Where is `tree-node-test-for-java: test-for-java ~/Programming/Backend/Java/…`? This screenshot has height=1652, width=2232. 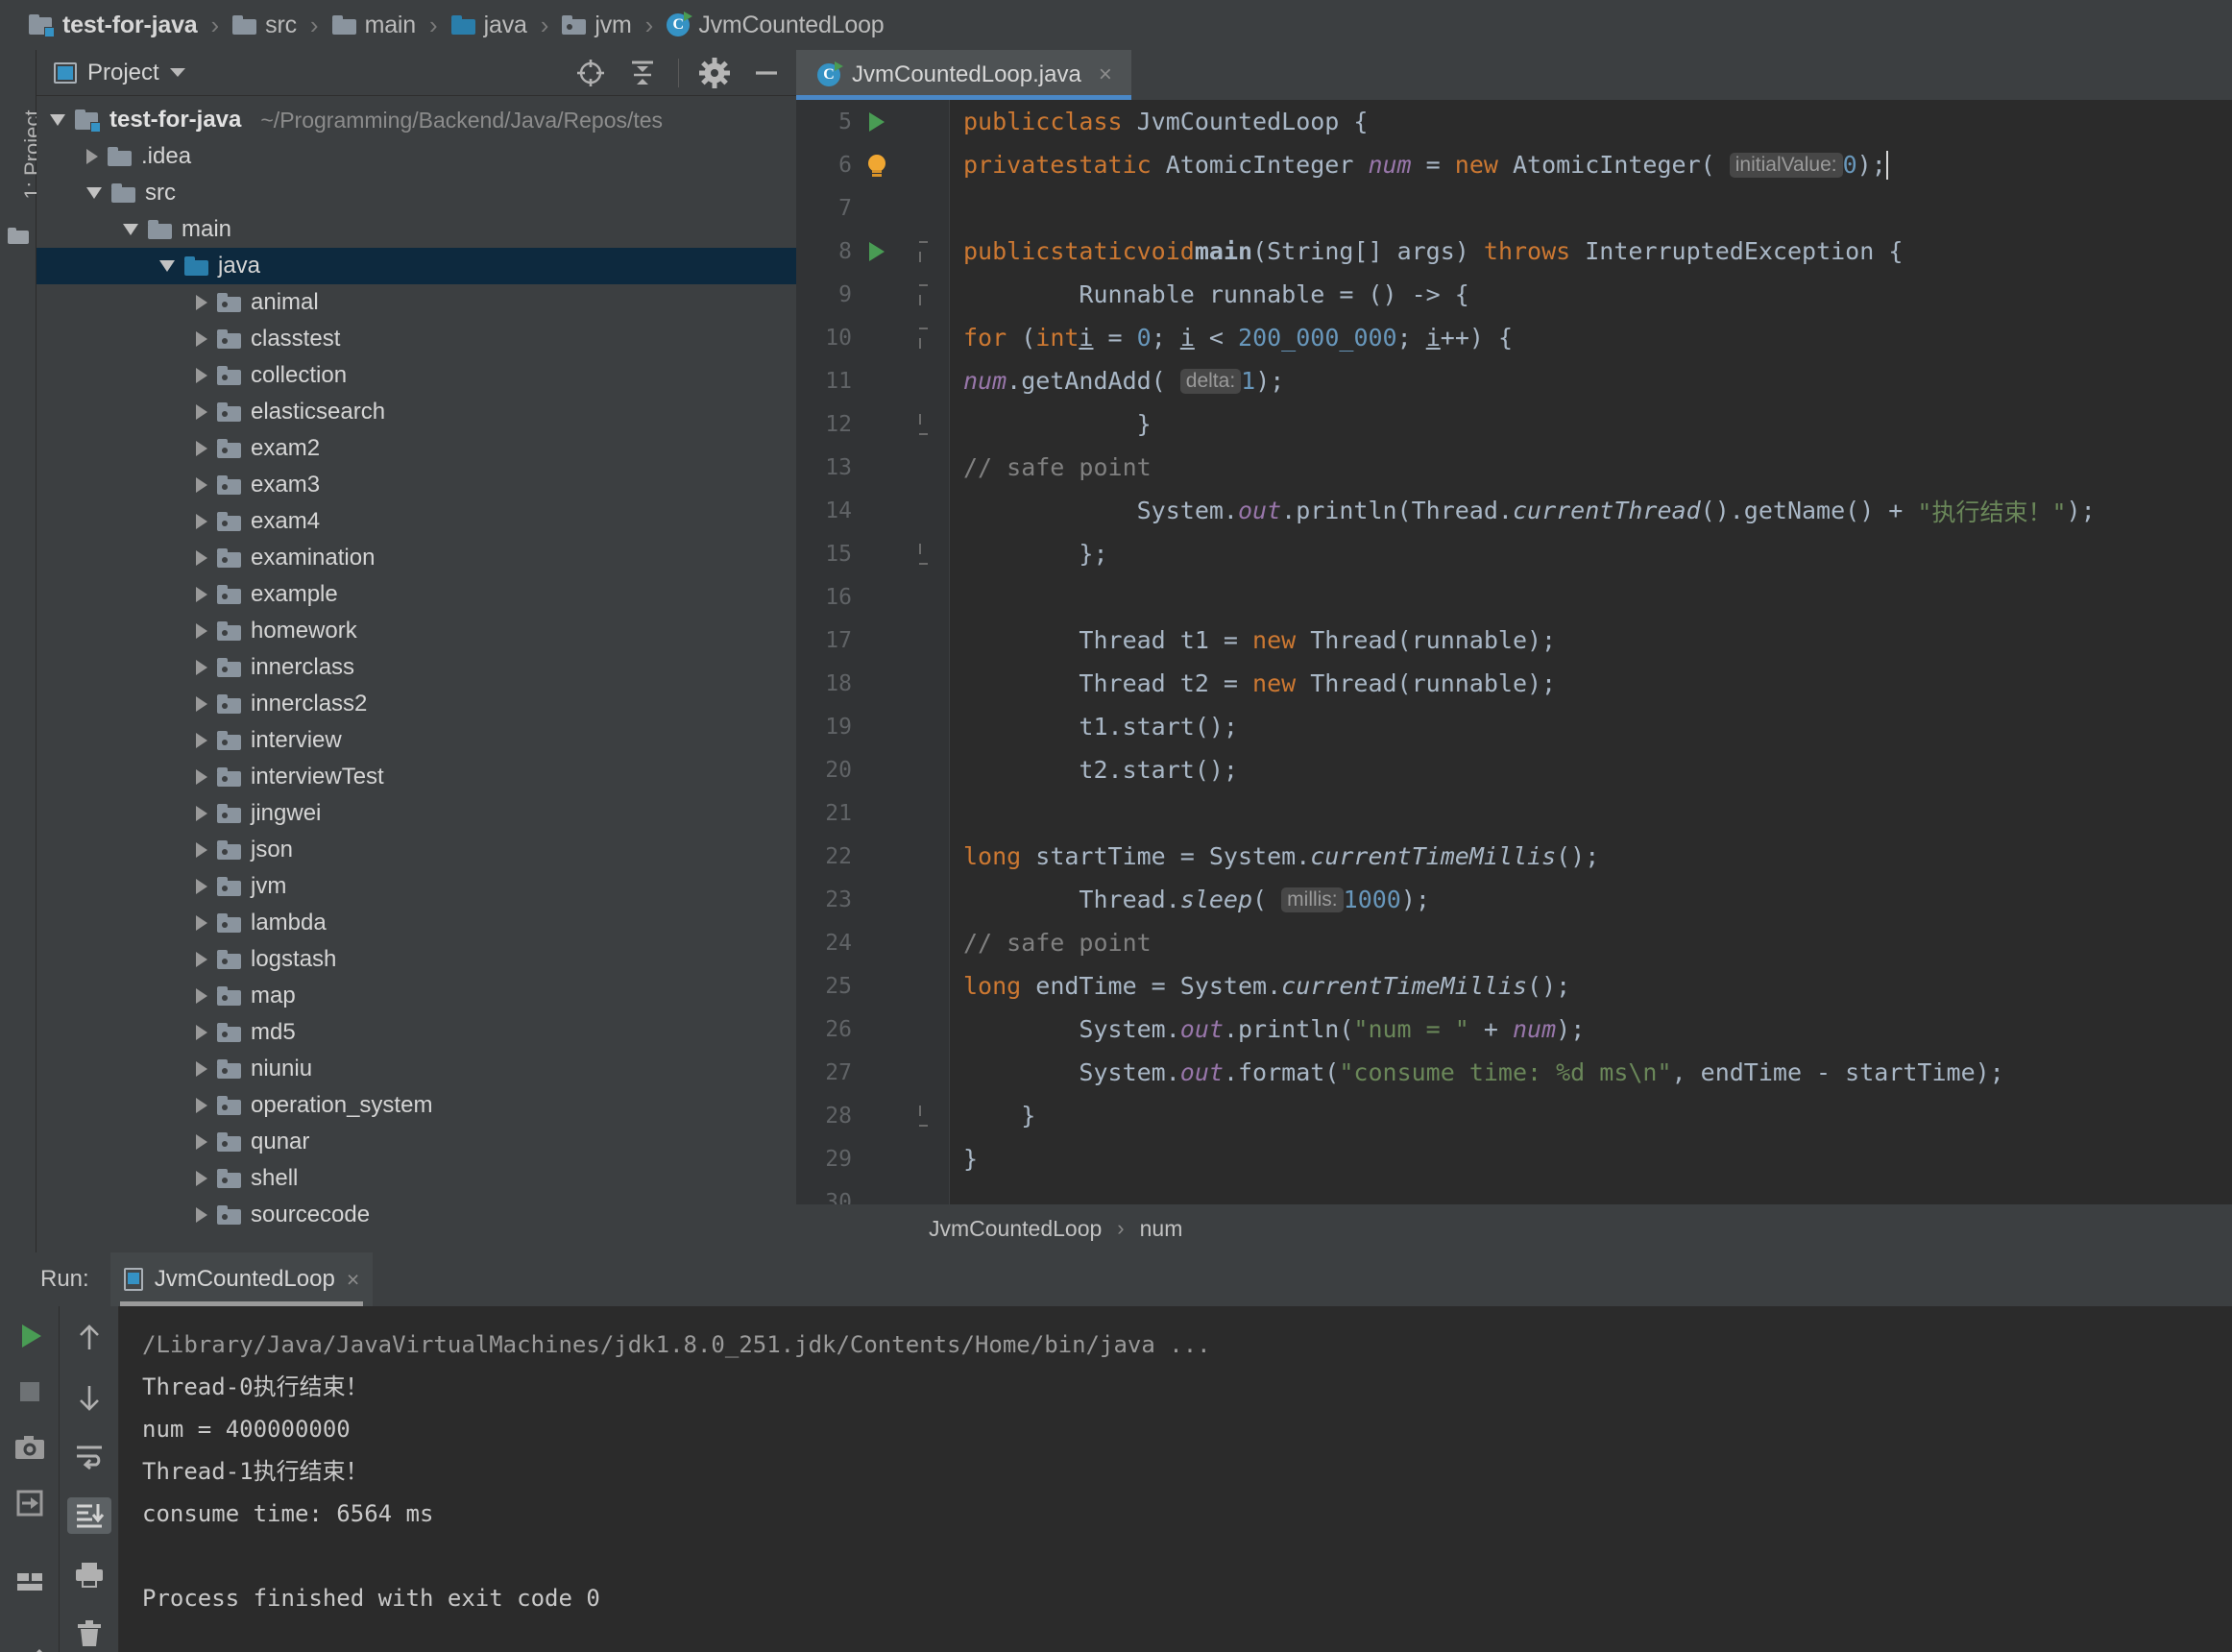 tree-node-test-for-java: test-for-java ~/Programming/Backend/Java/… is located at coordinates (416, 120).